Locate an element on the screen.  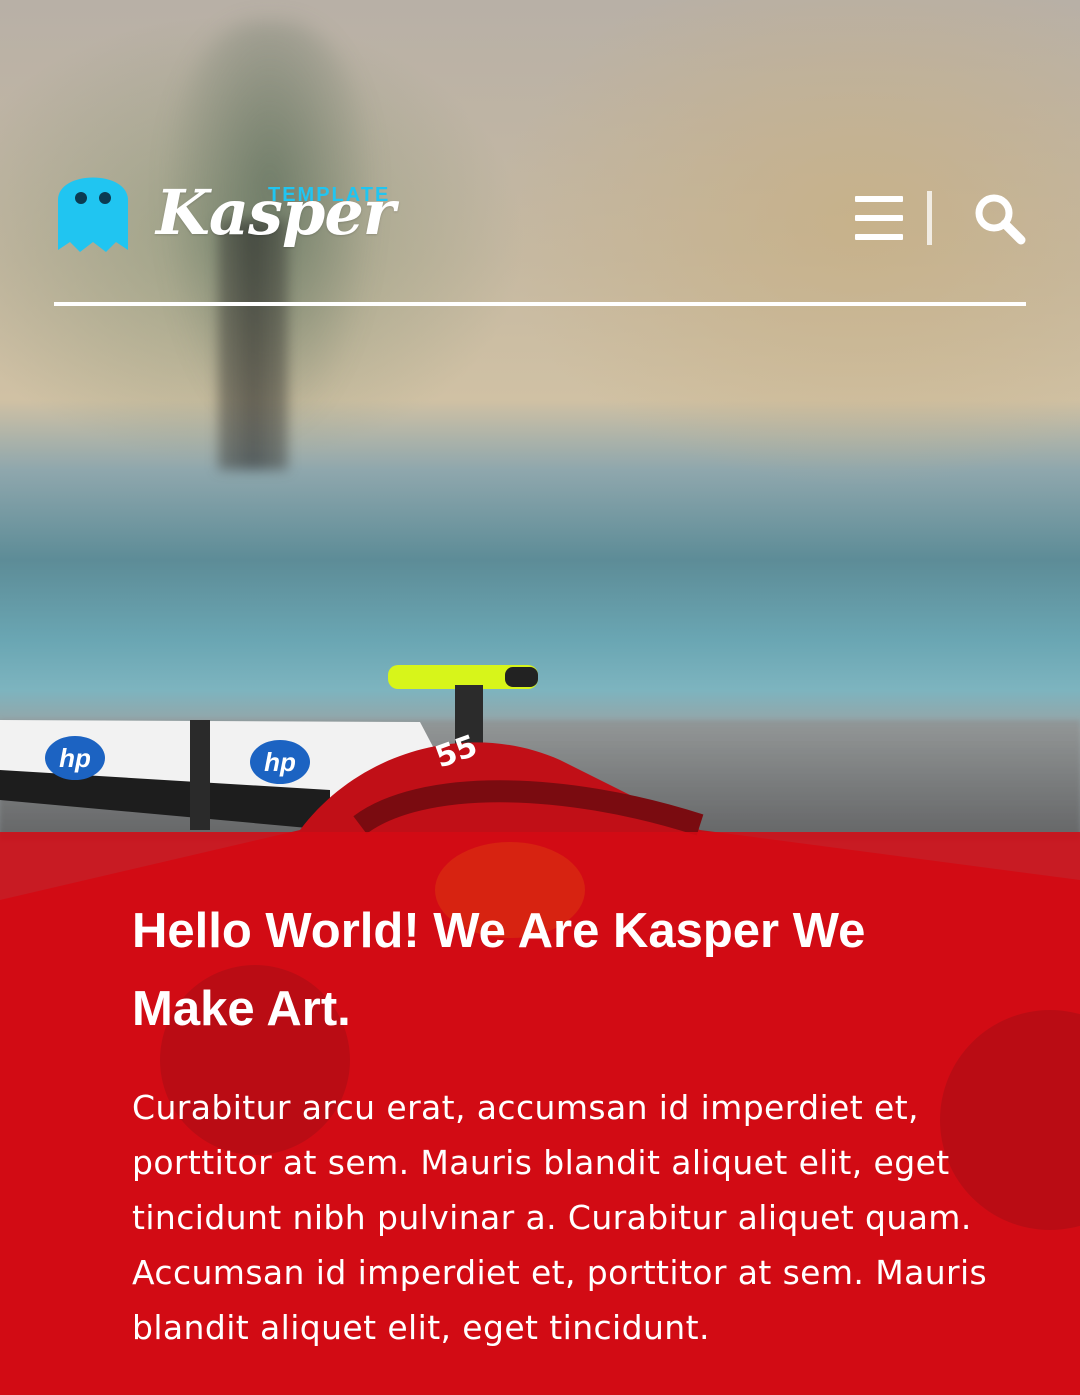
header-actions is located at coordinates (940, 218).